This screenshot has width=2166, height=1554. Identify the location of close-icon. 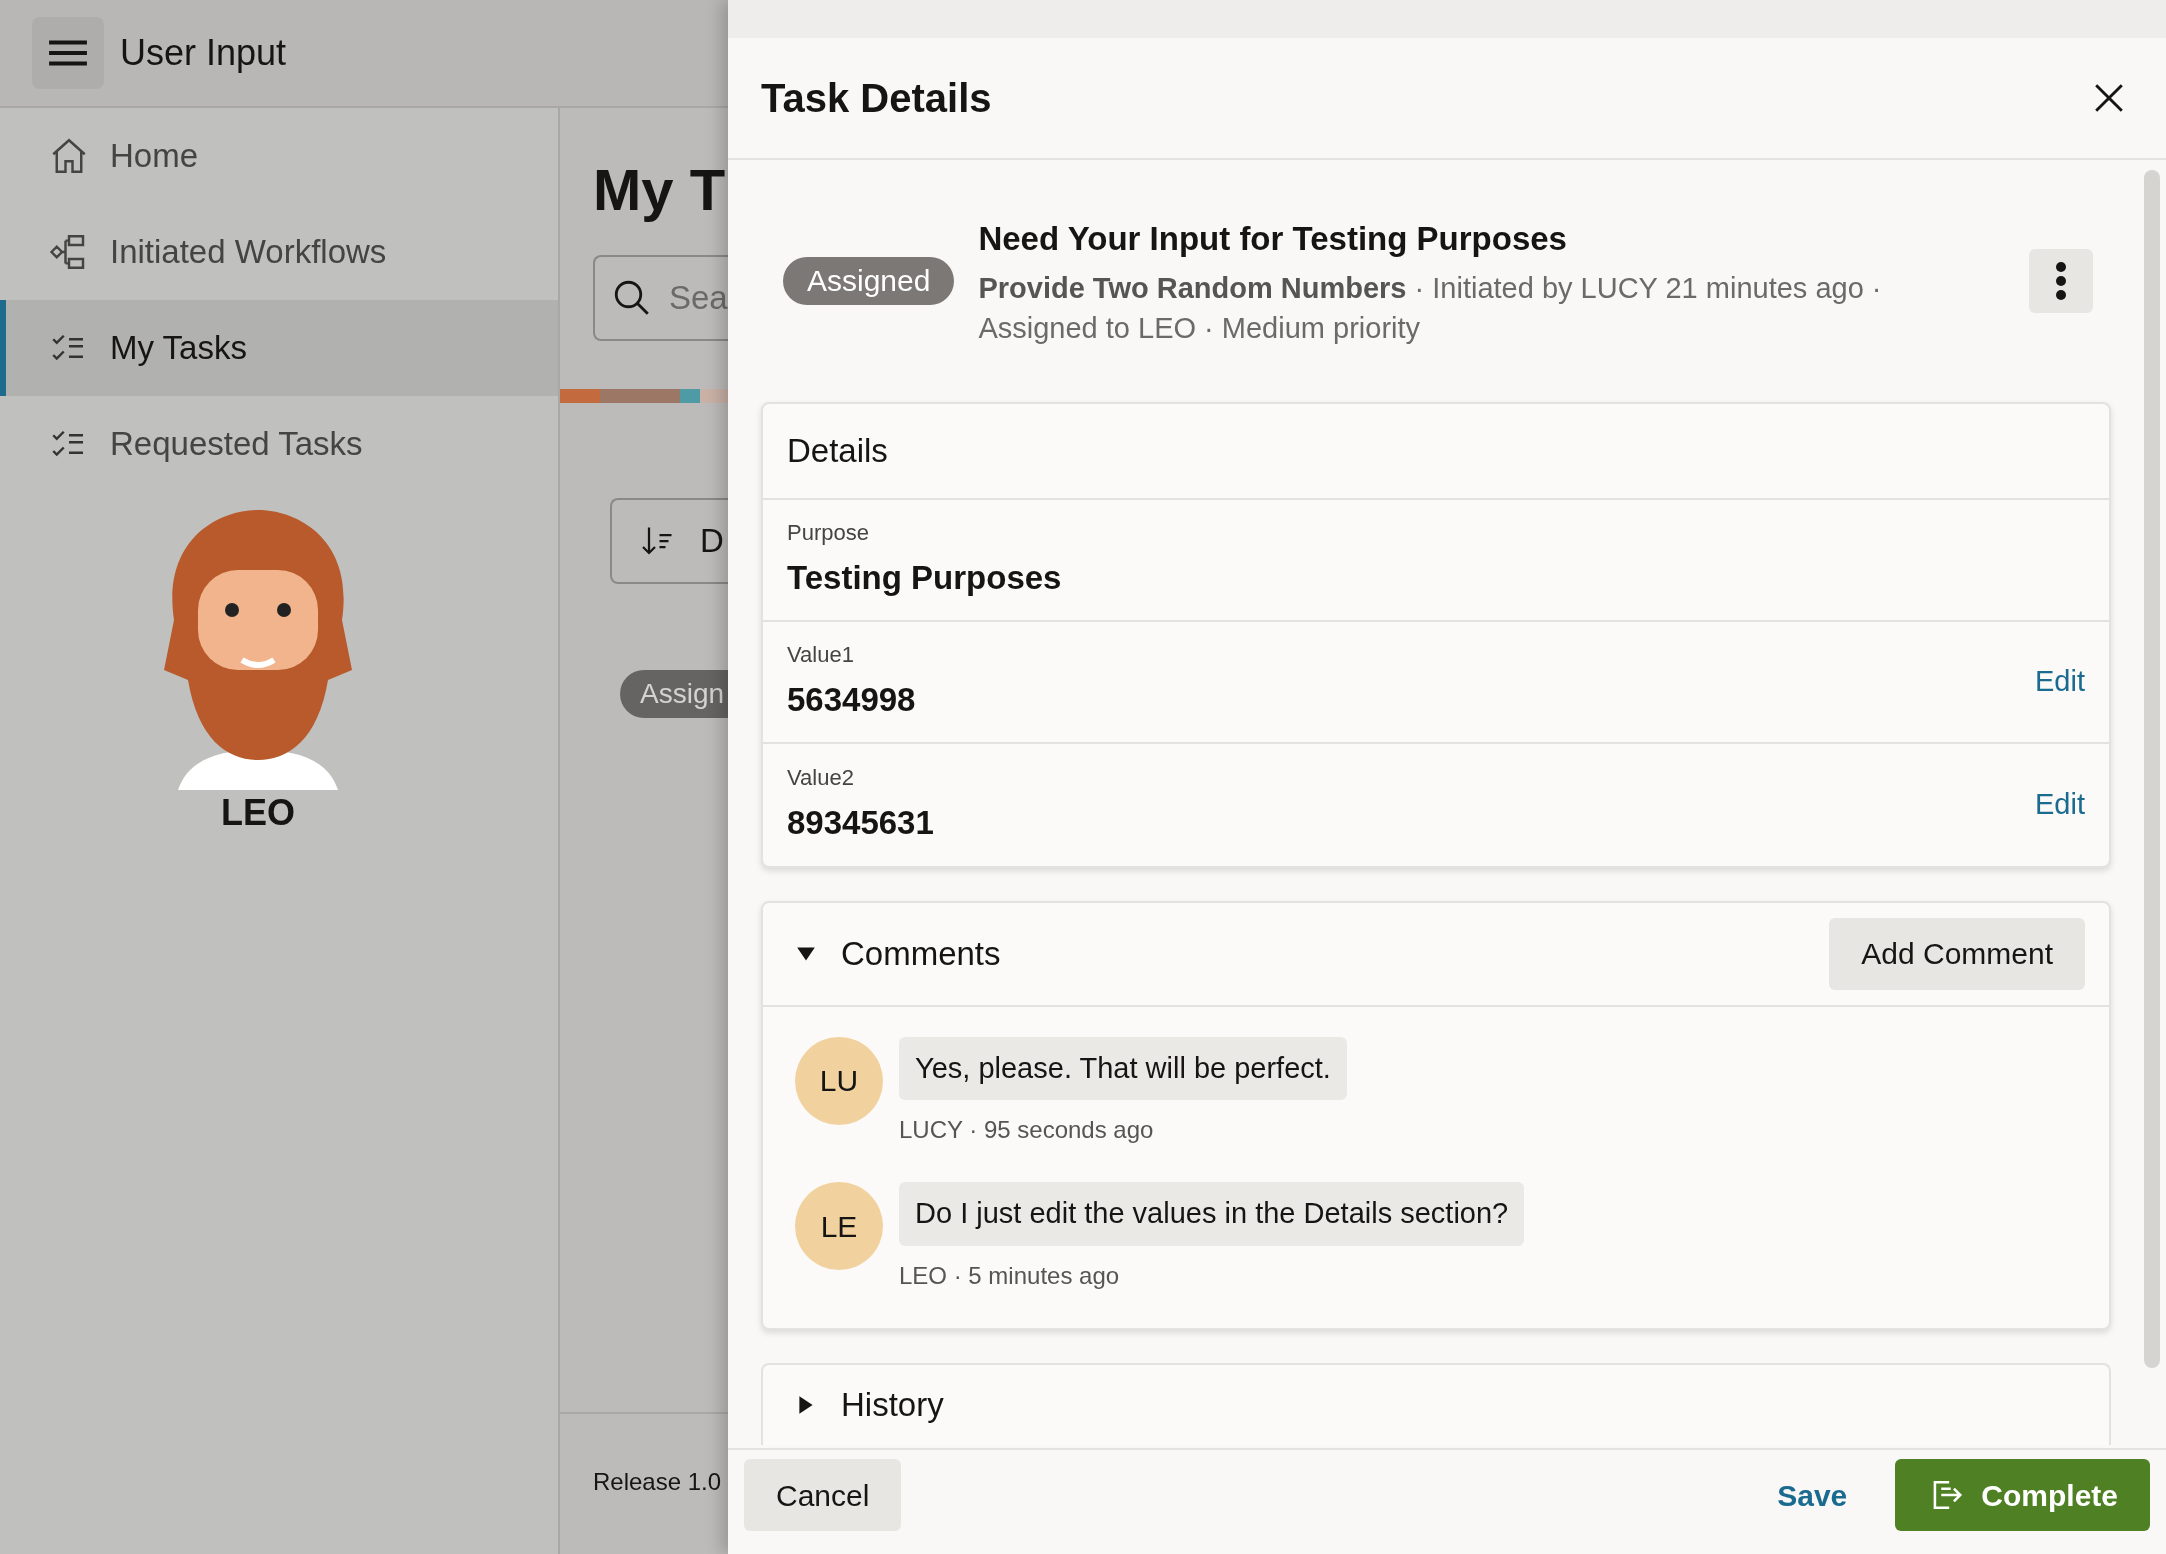
(2109, 98).